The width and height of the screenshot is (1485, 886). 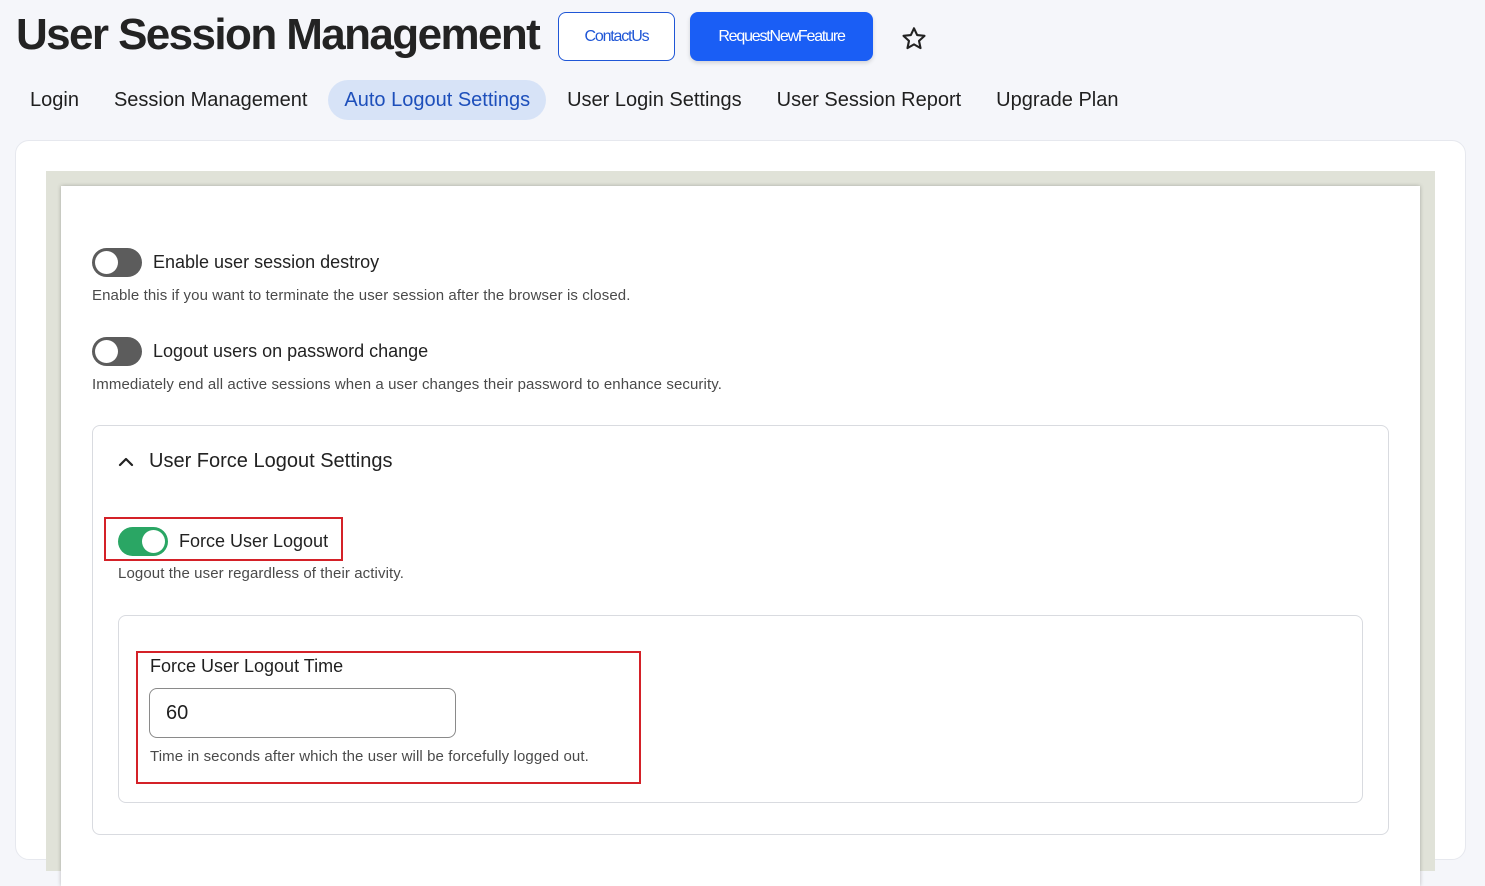 I want to click on accordion-header: User Force Logout Settings, so click(x=254, y=461).